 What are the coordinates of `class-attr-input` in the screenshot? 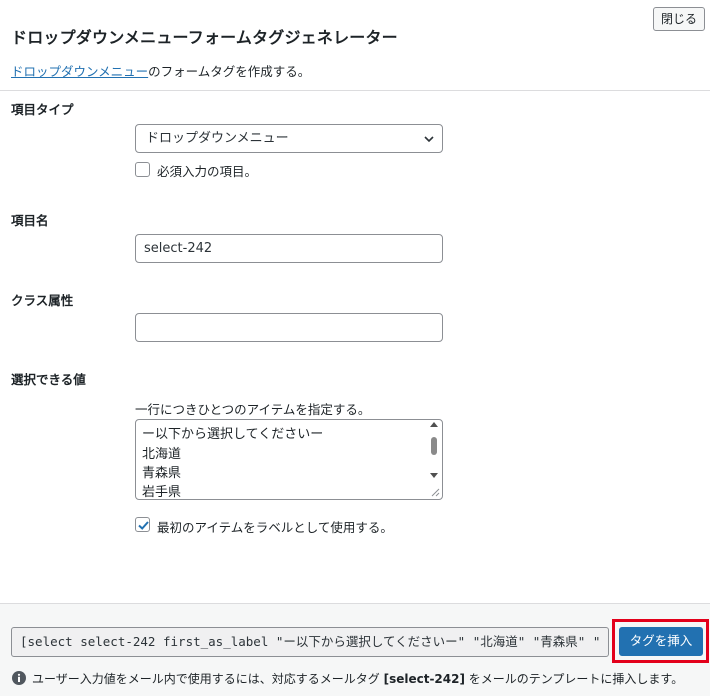 It's located at (289, 327).